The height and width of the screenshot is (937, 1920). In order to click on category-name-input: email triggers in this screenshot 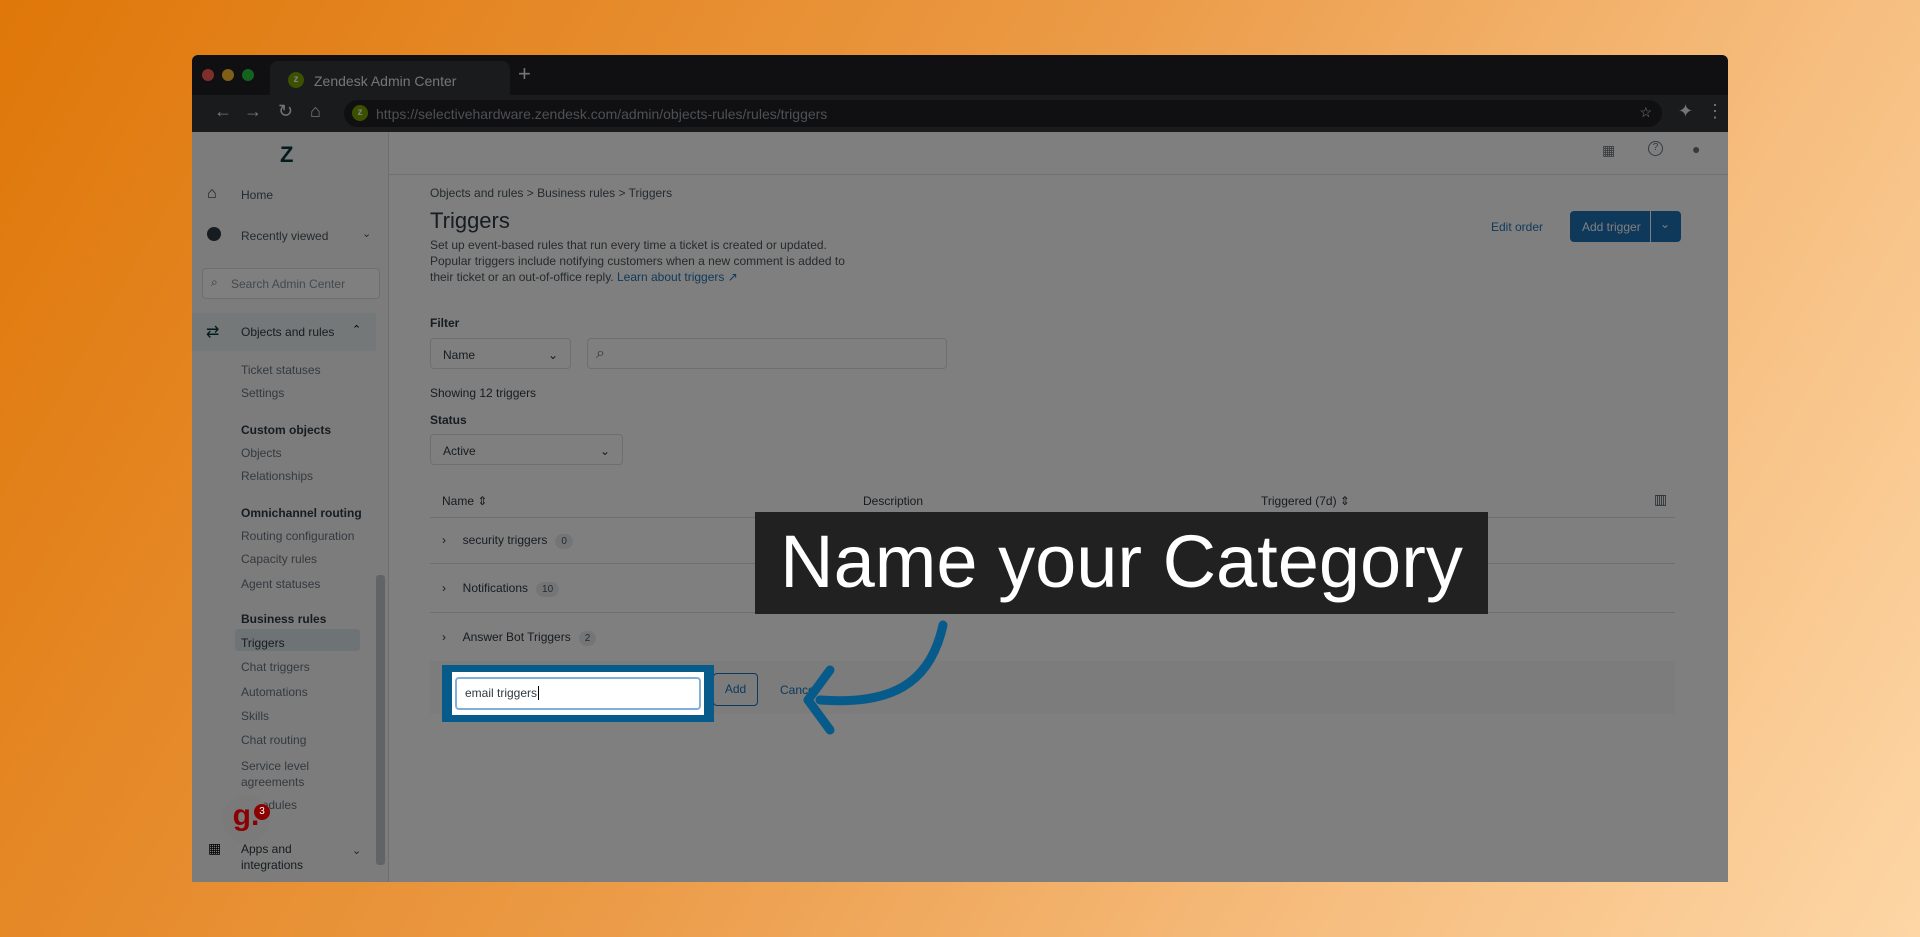, I will do `click(578, 693)`.